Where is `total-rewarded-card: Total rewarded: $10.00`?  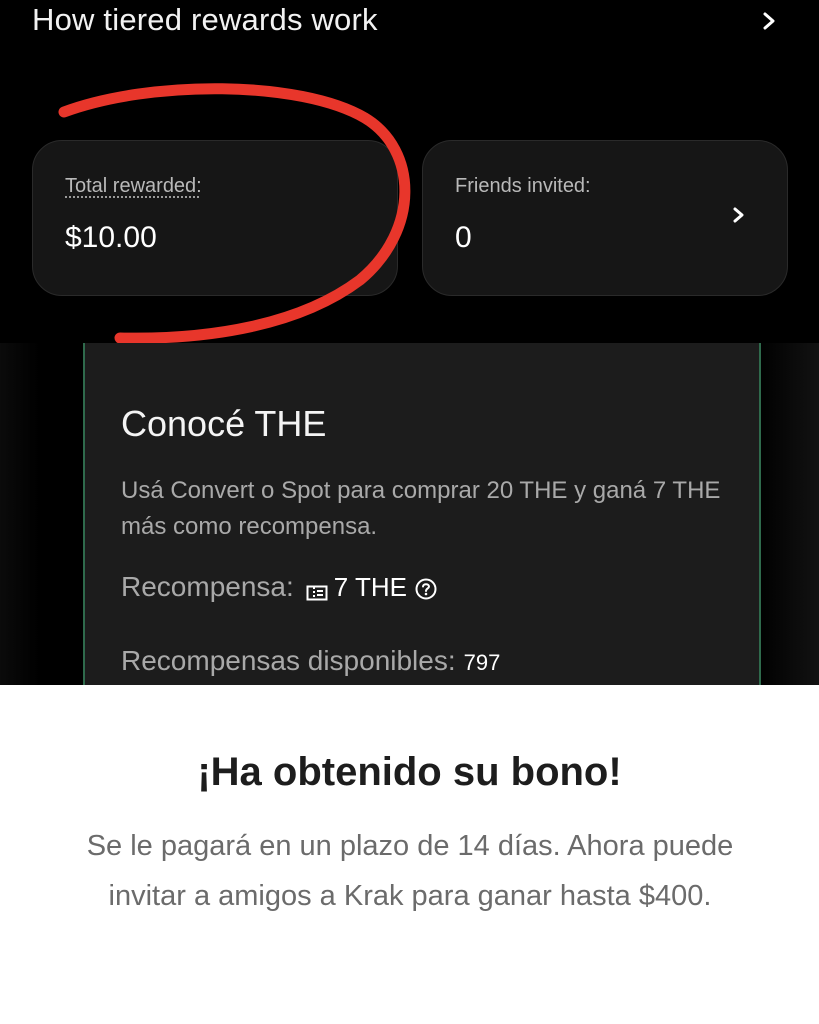 total-rewarded-card: Total rewarded: $10.00 is located at coordinates (215, 218).